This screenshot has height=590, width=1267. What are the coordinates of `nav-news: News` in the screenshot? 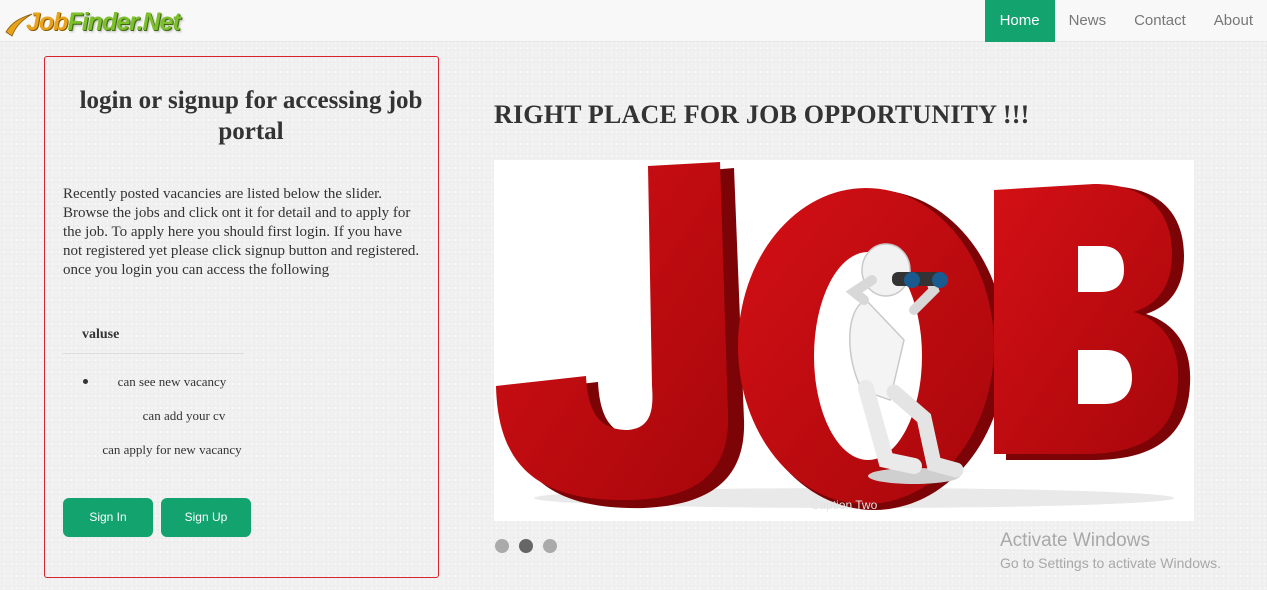 It's located at (1088, 21).